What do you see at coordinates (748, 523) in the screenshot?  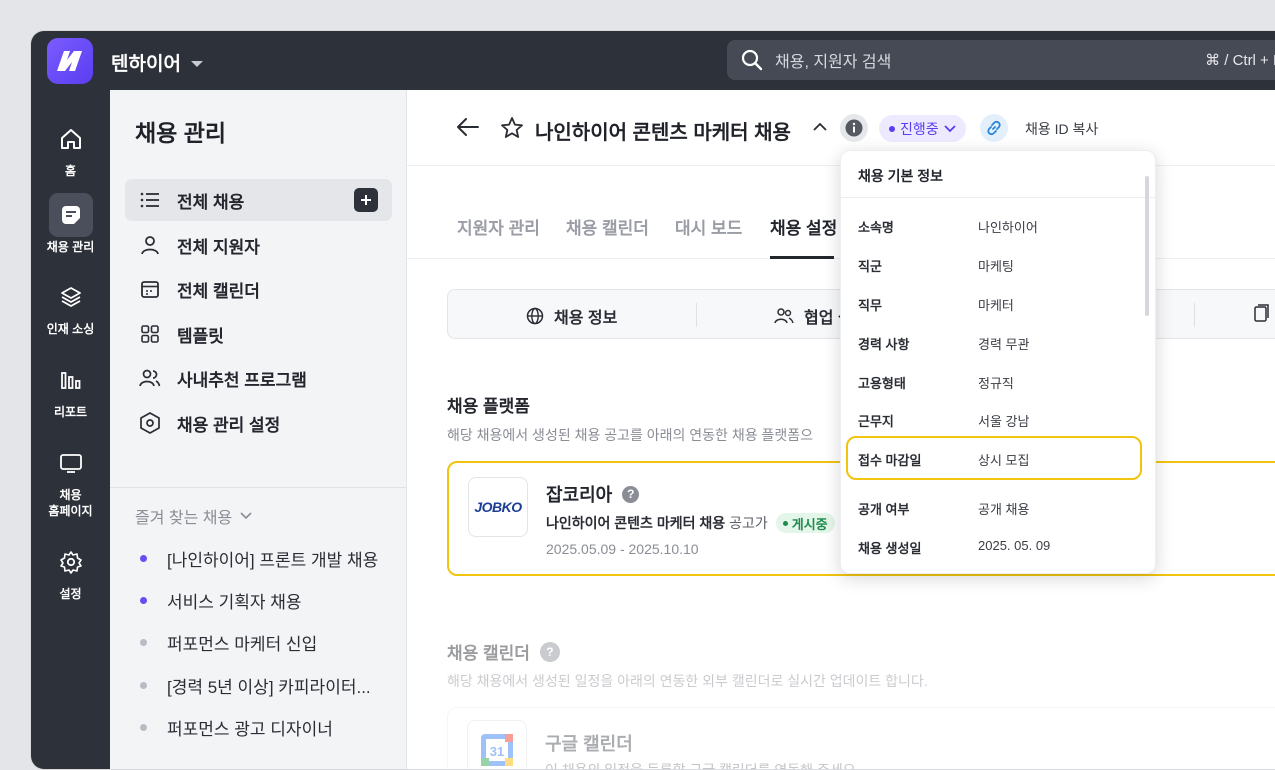 I see `posting-suffix: 공고가` at bounding box center [748, 523].